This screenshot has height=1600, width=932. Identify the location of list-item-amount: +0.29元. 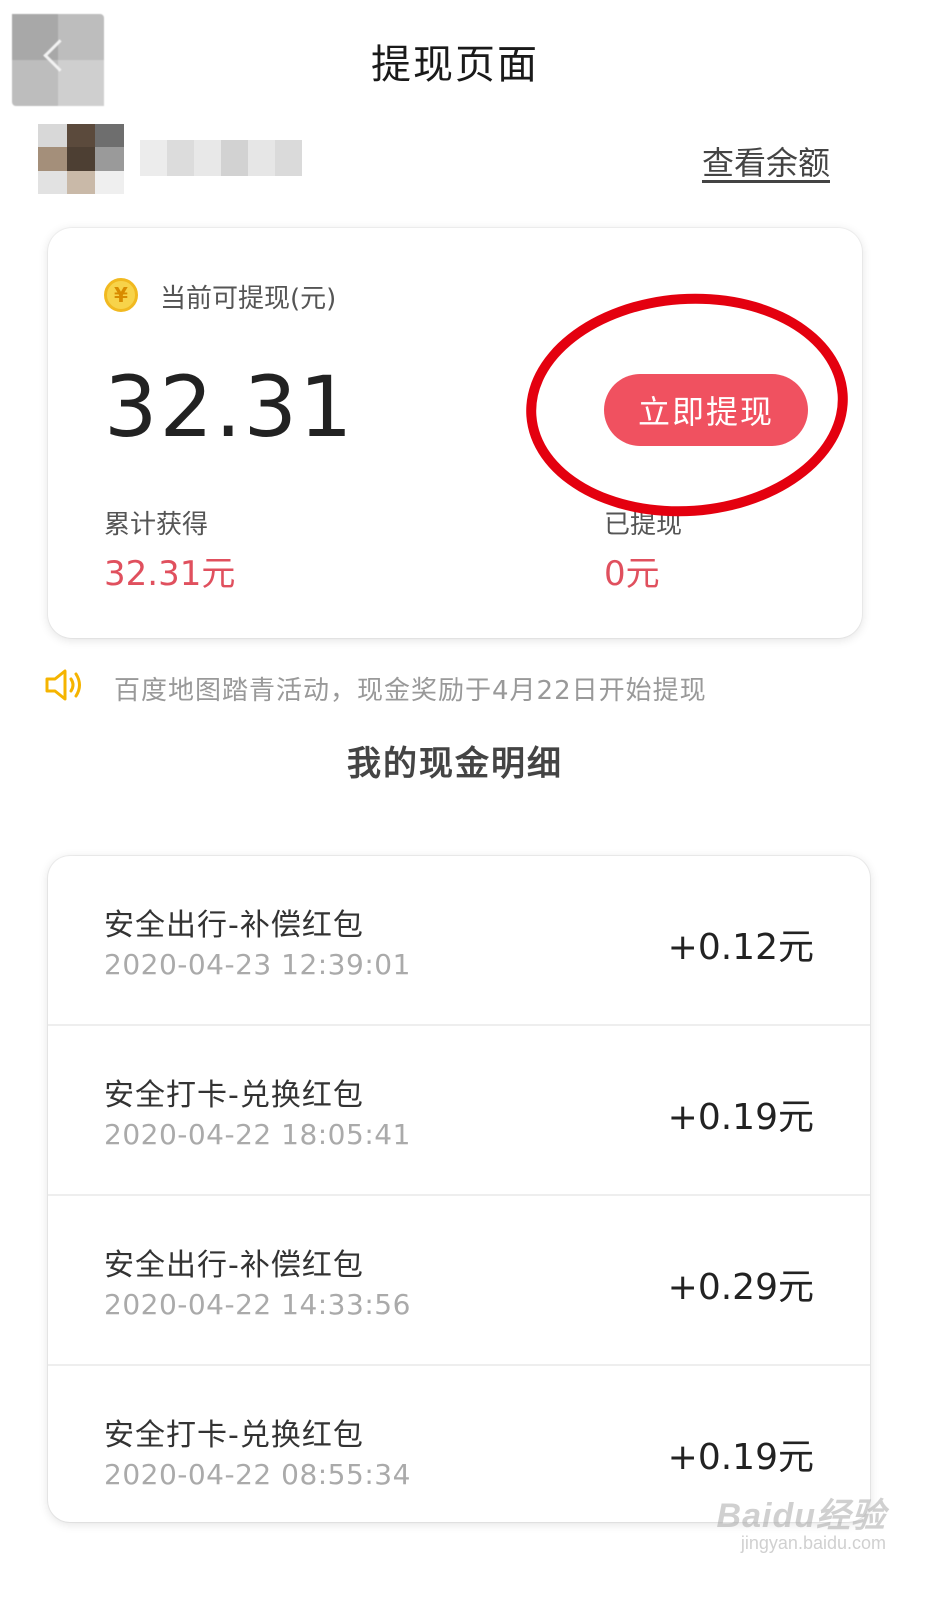
(740, 1287).